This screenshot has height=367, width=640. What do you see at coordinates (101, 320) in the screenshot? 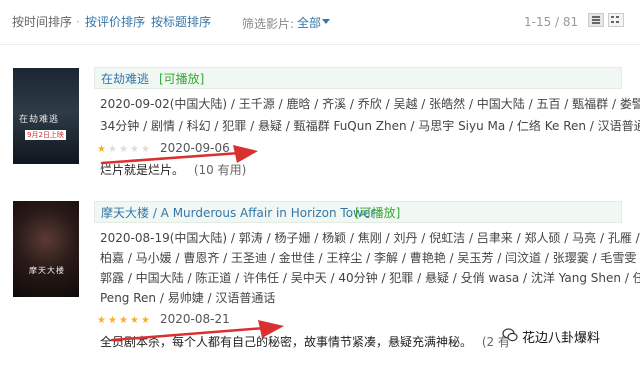
I see `star-icon: ★` at bounding box center [101, 320].